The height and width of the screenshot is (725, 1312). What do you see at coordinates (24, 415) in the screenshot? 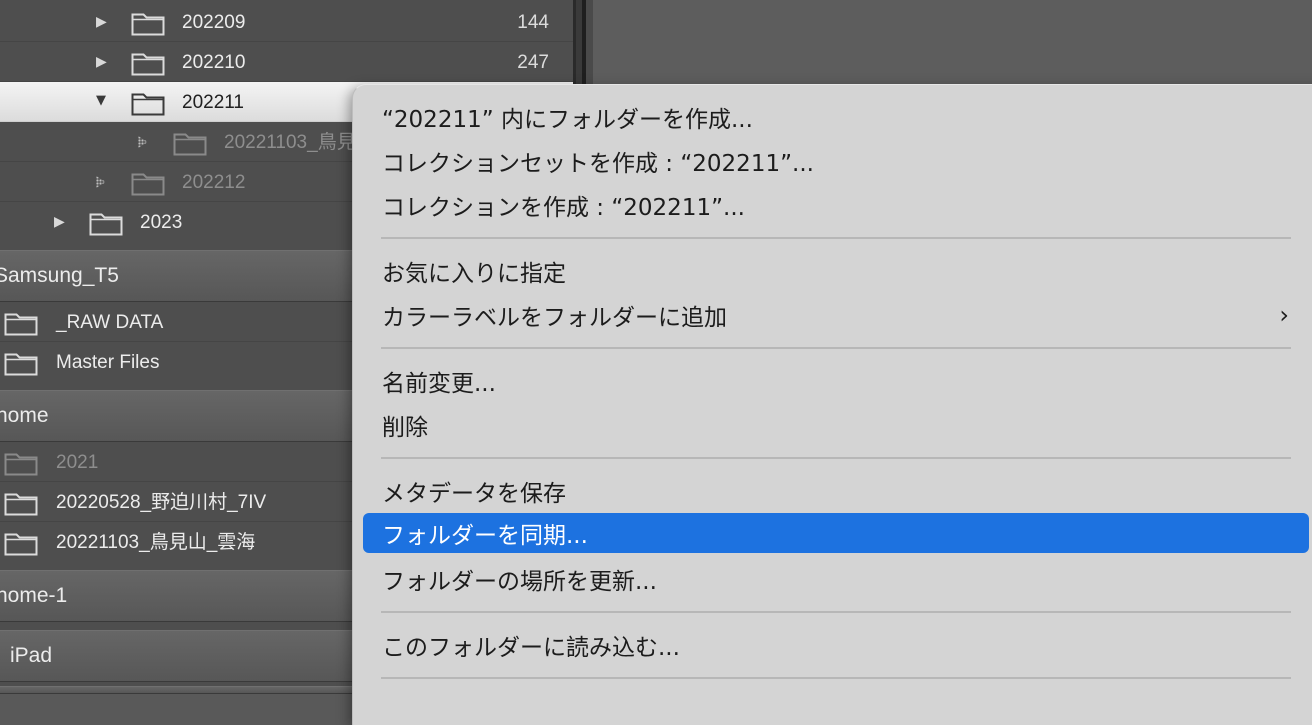
I see `volume-name: home` at bounding box center [24, 415].